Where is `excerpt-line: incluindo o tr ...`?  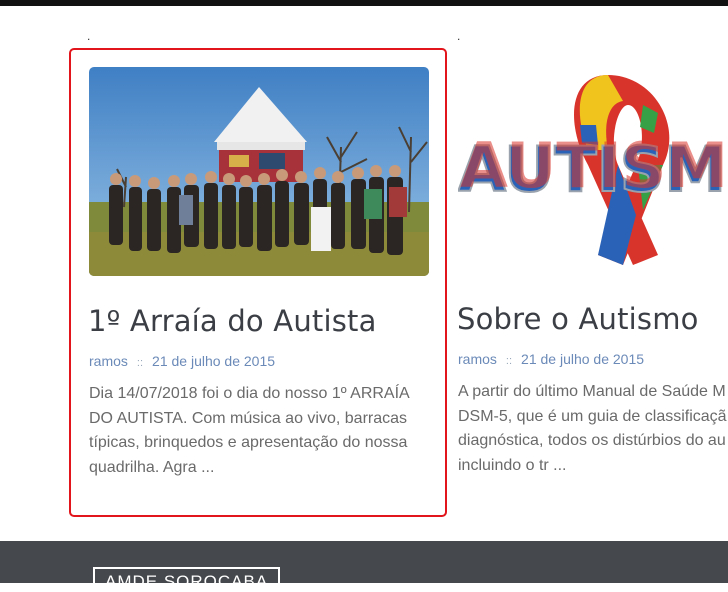
excerpt-line: incluindo o tr ... is located at coordinates (512, 465).